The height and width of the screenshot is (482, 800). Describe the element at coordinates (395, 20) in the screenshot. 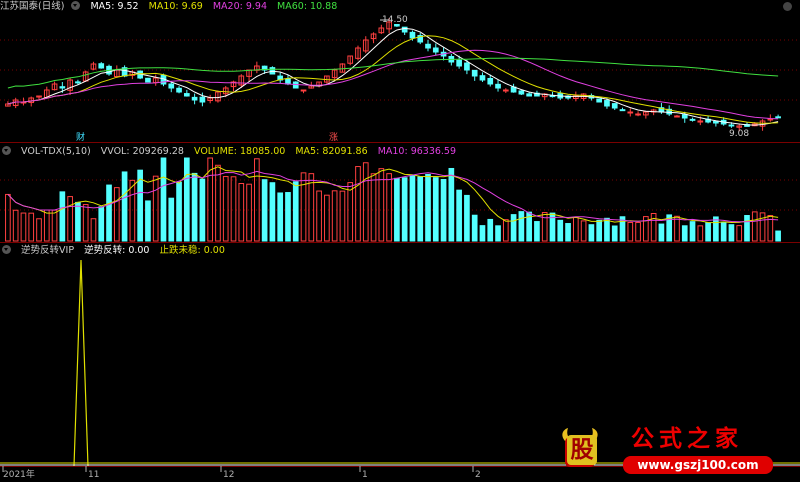

I see `high-price-label: 14.50` at that location.